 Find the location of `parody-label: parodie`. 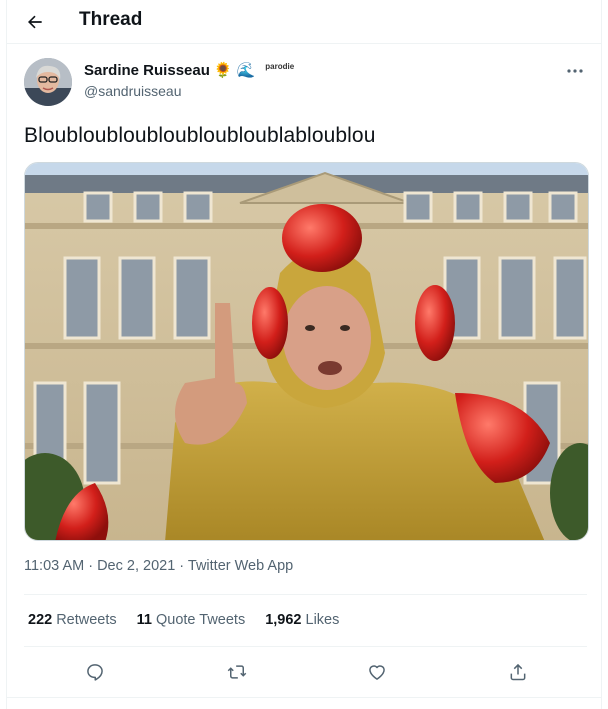

parody-label: parodie is located at coordinates (280, 66).